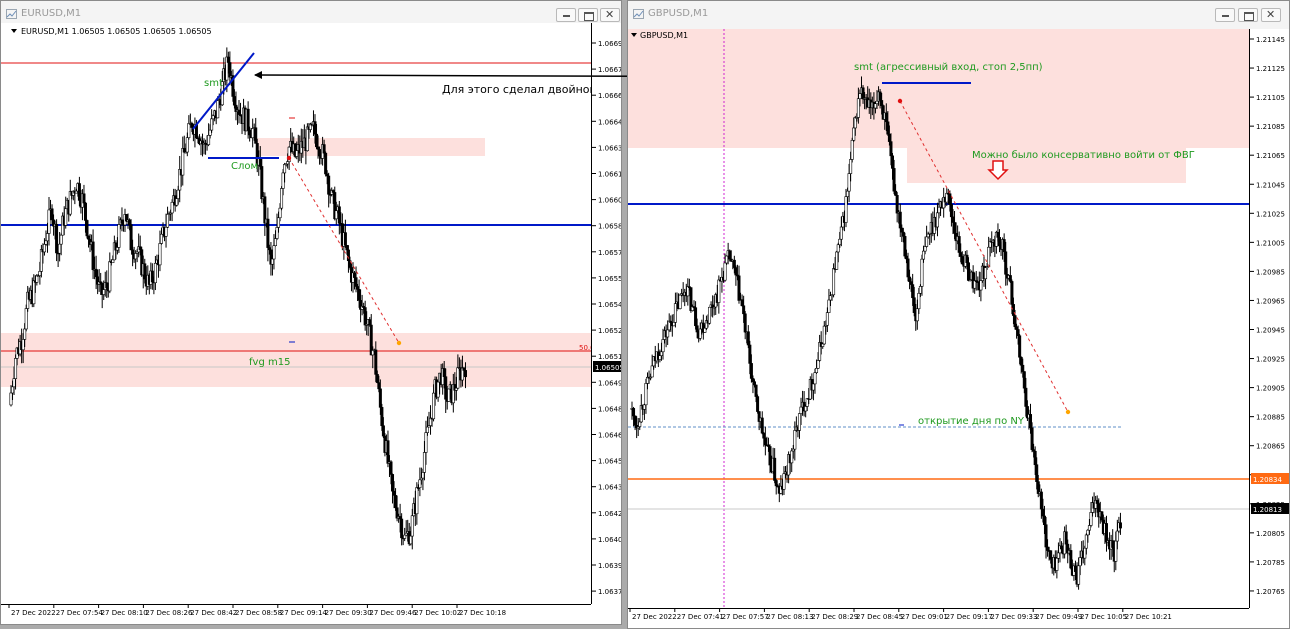 Image resolution: width=1290 pixels, height=629 pixels. I want to click on price-tick-label: 1.21065, so click(1270, 156).